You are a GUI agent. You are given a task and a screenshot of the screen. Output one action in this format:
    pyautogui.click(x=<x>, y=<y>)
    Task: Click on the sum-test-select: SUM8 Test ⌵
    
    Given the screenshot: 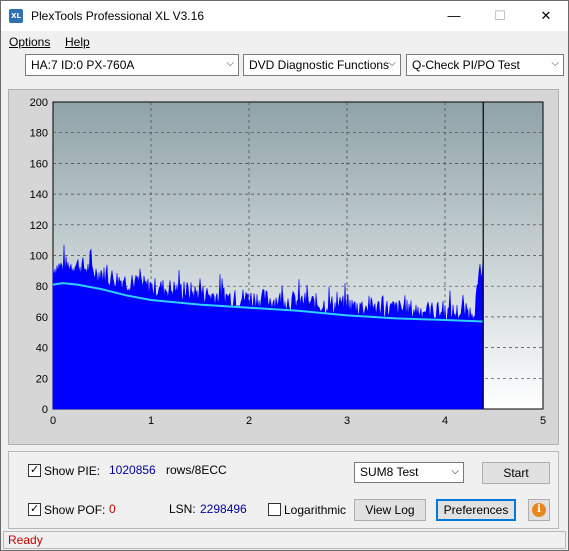 What is the action you would take?
    pyautogui.click(x=409, y=472)
    